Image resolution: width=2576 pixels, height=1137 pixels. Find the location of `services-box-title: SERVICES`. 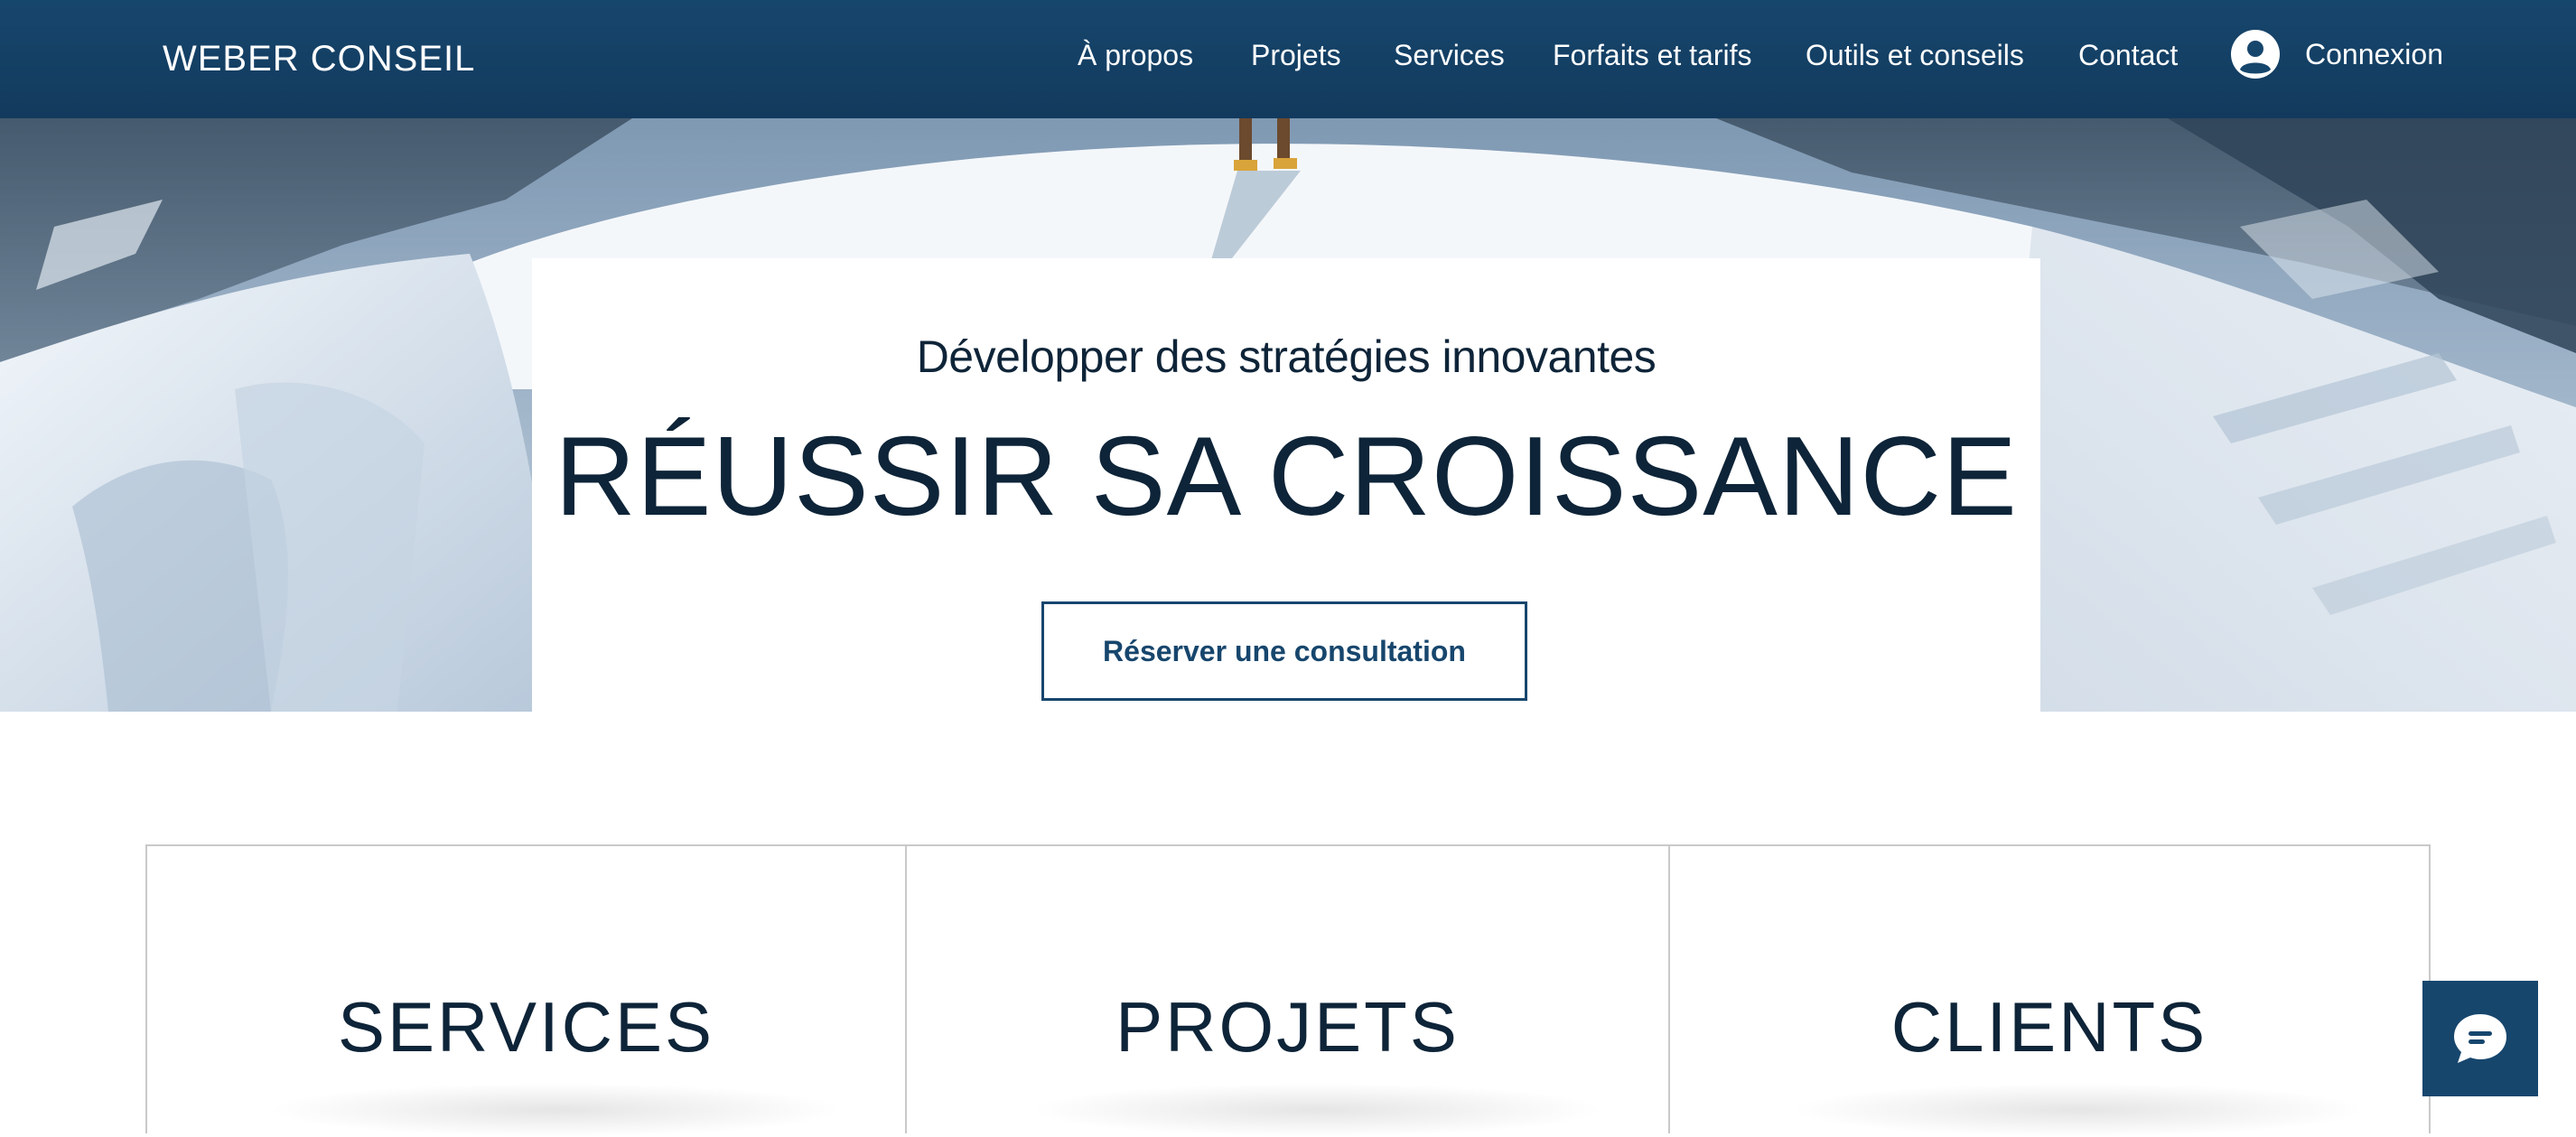

services-box-title: SERVICES is located at coordinates (526, 1027).